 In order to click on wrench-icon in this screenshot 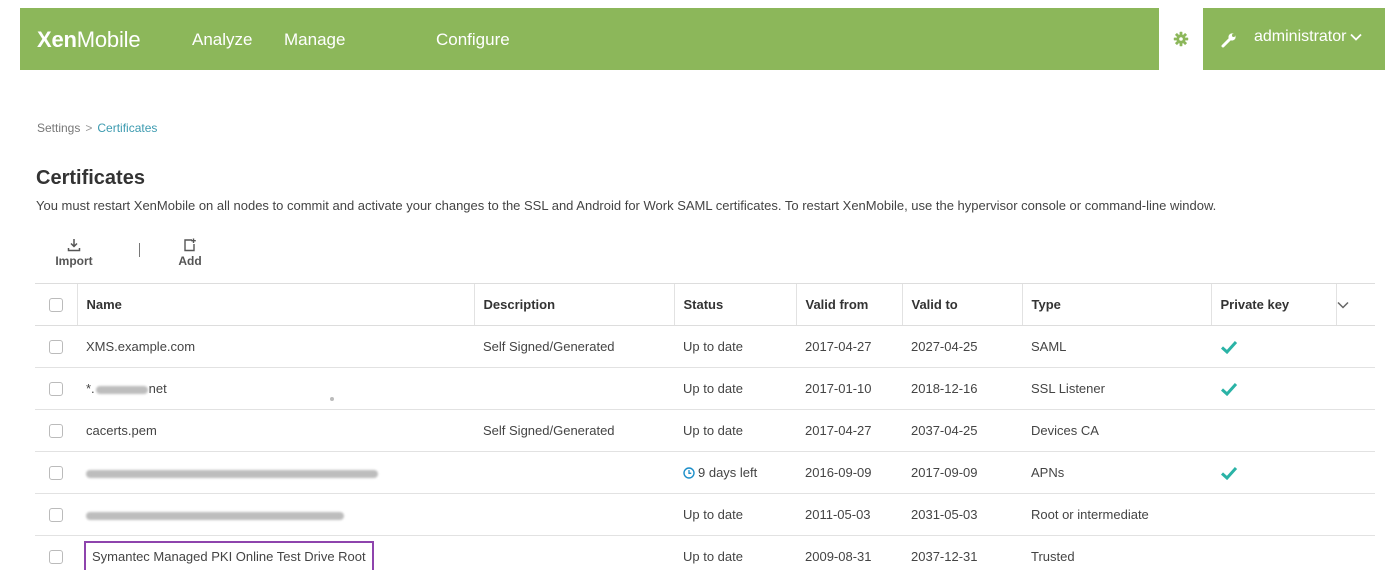, I will do `click(1228, 40)`.